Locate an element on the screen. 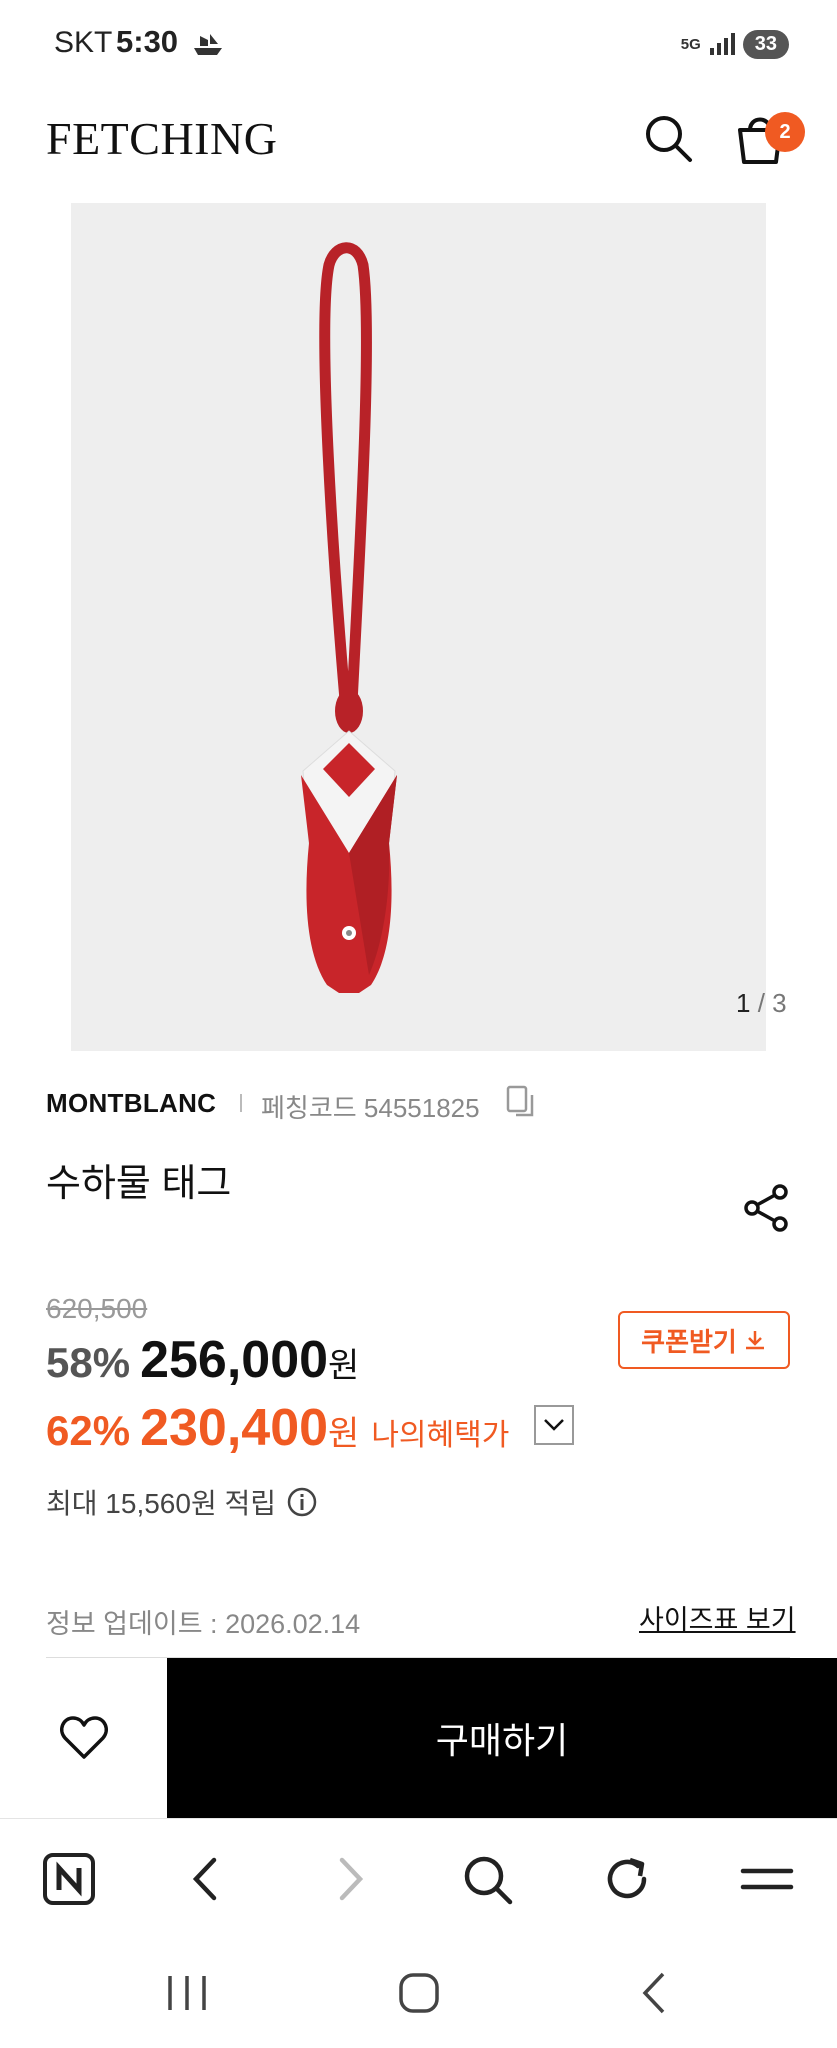 The image size is (837, 2048). size-chart-link: 사이즈표 보기 is located at coordinates (717, 1617).